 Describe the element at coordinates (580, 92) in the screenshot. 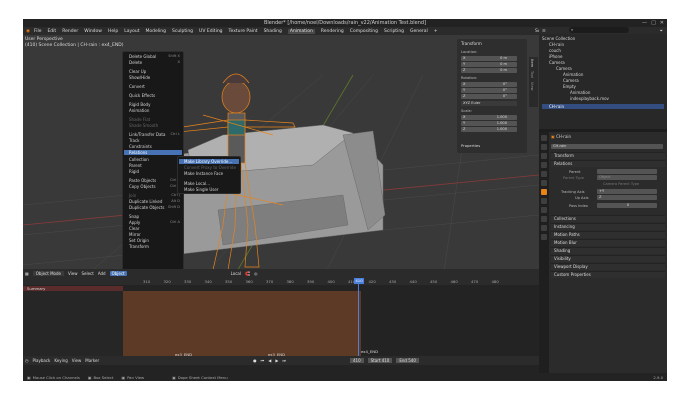

I see `outliner-item-animation-2: Animation` at that location.